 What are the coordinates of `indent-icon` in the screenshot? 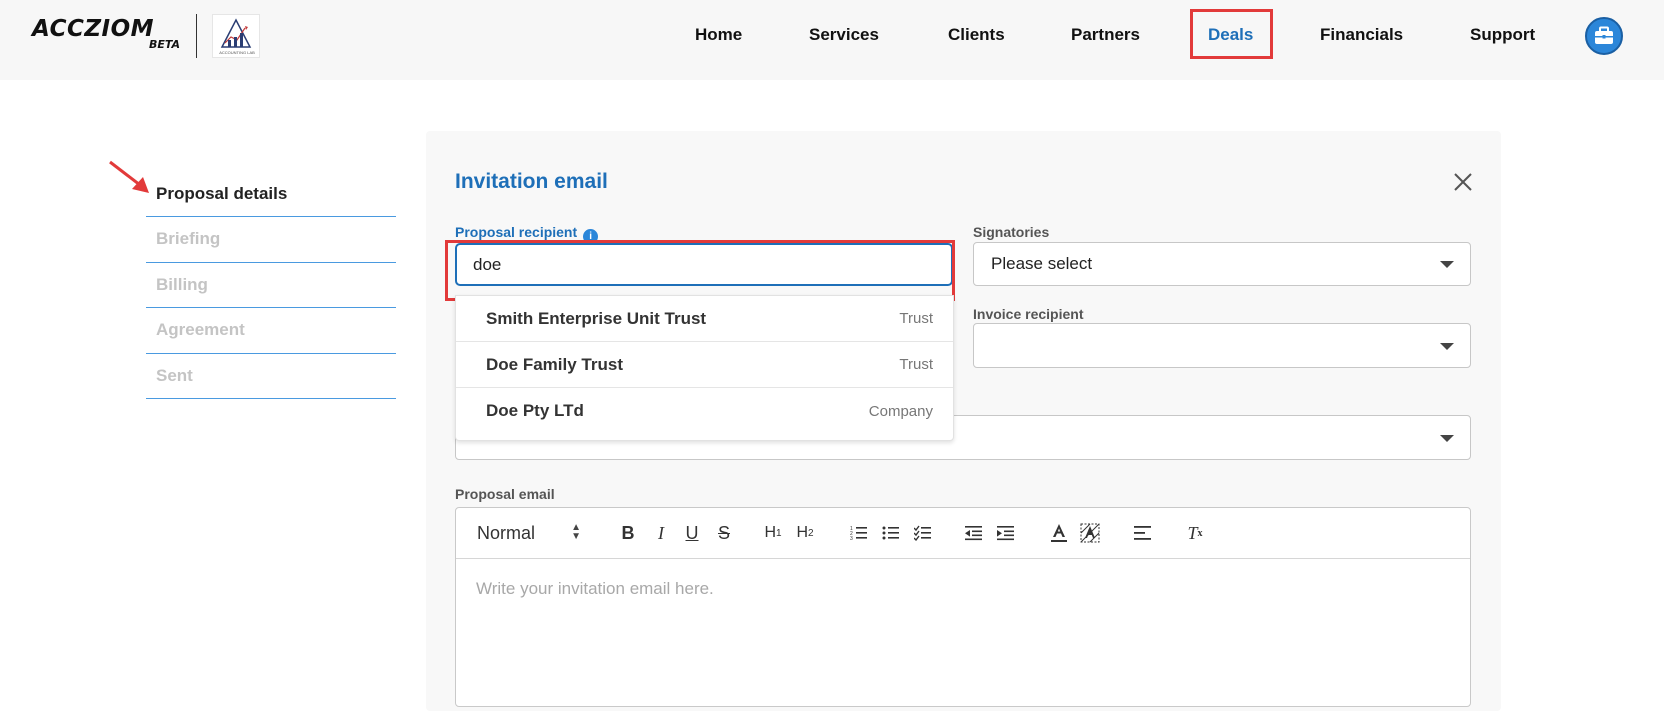 It's located at (1006, 533).